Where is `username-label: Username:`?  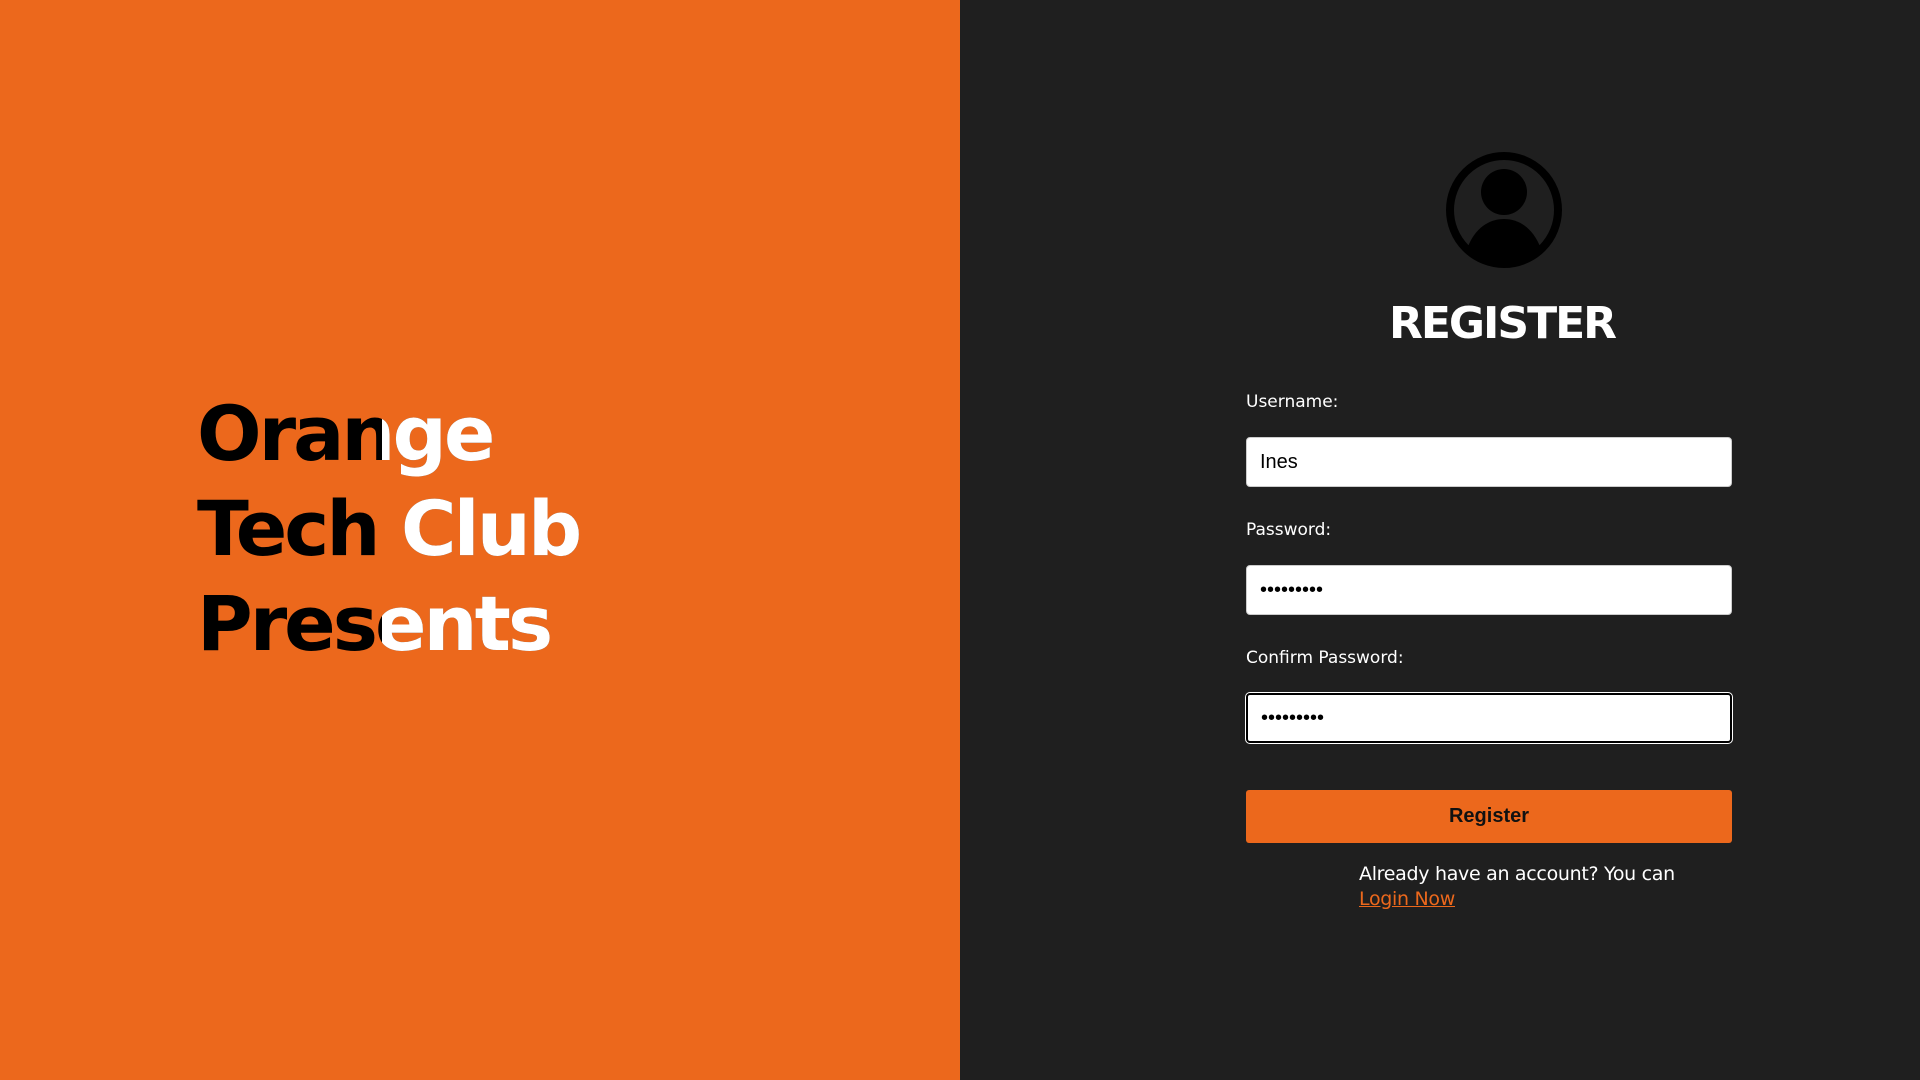
username-label: Username: is located at coordinates (1292, 402).